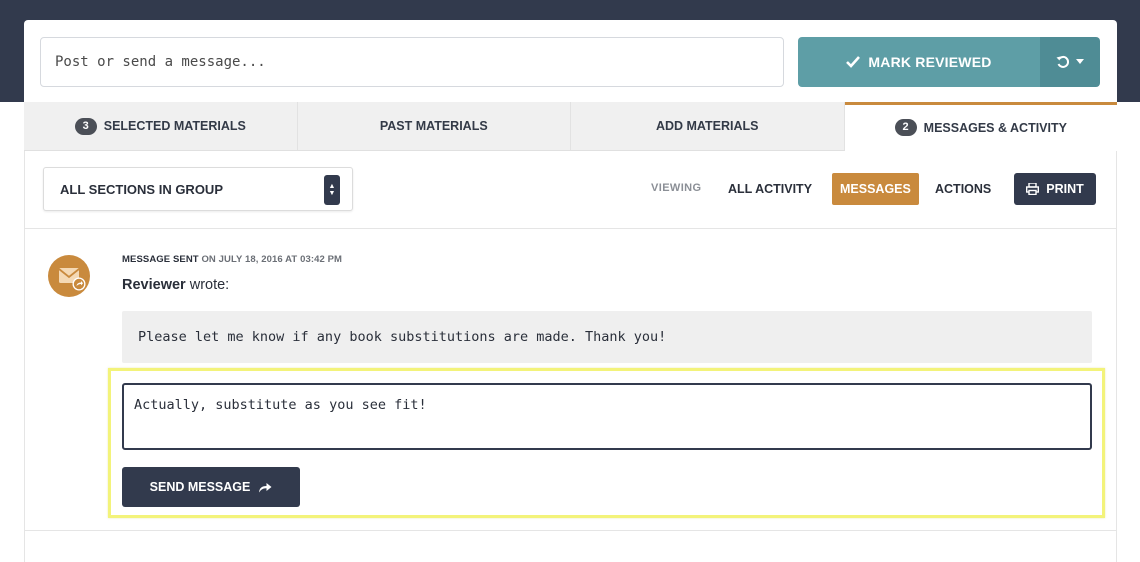 This screenshot has height=562, width=1140. I want to click on message-sent-icon, so click(69, 276).